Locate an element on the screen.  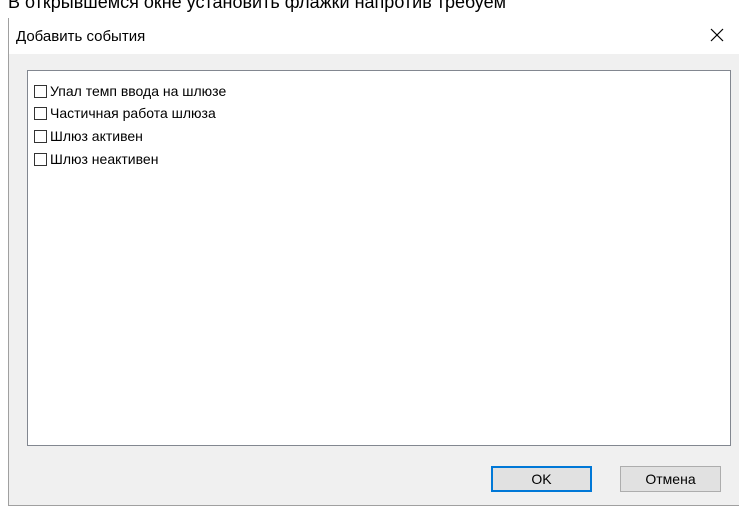
event-item: Шлюз активен is located at coordinates (88, 136).